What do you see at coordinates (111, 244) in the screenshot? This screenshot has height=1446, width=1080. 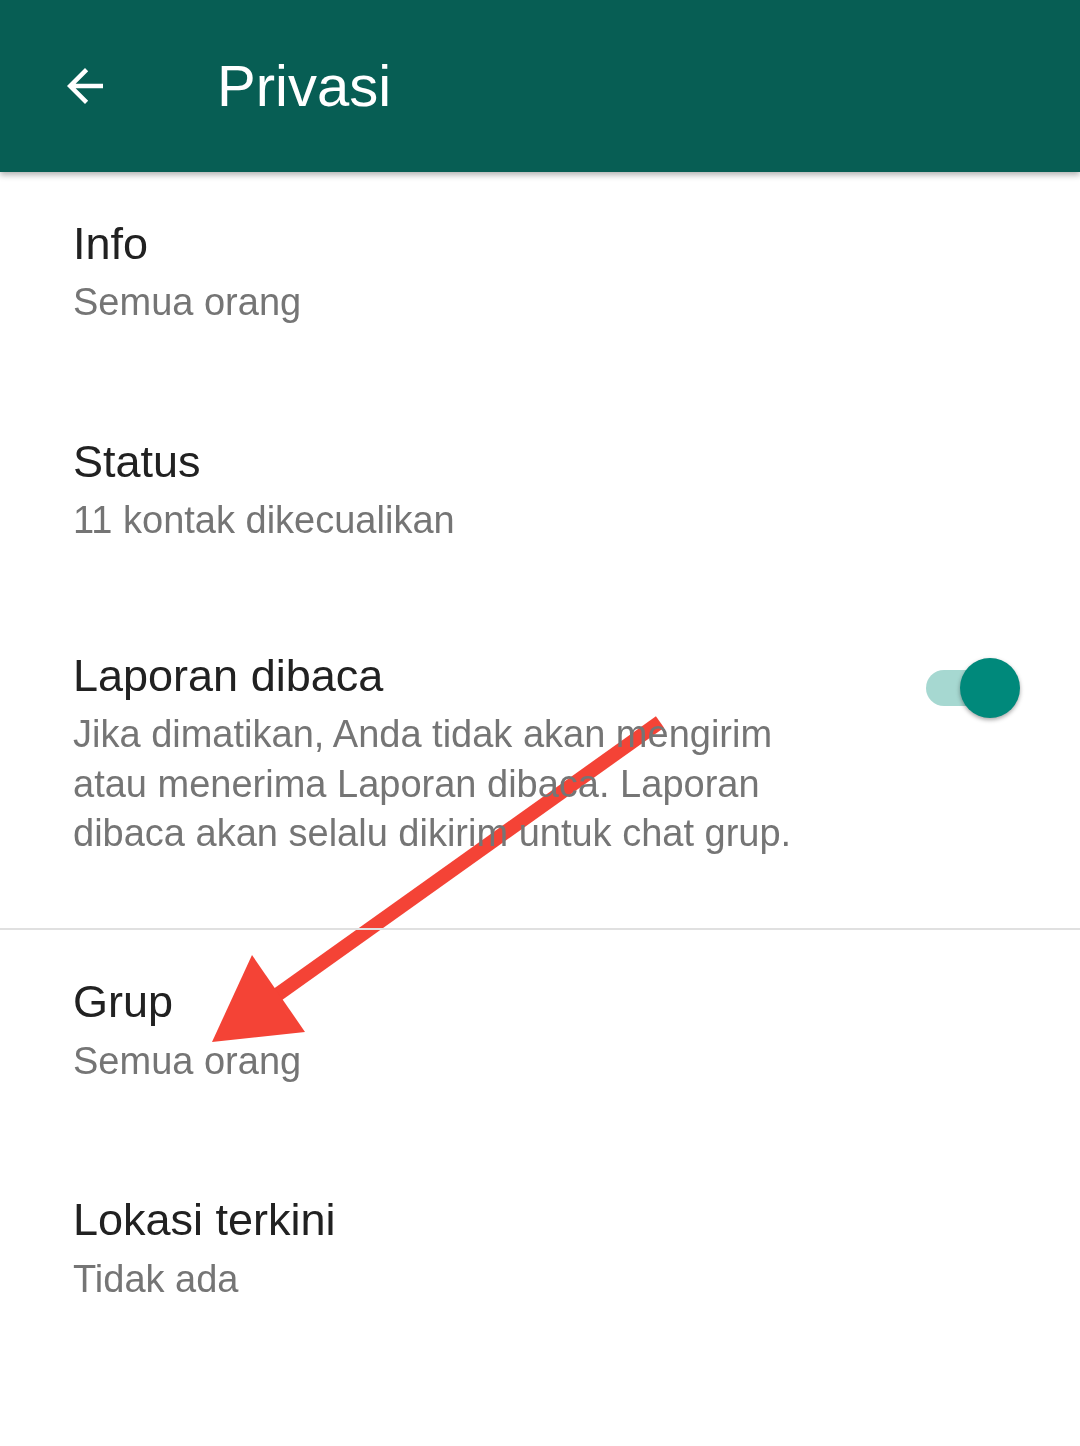 I see `setting-title: Info` at bounding box center [111, 244].